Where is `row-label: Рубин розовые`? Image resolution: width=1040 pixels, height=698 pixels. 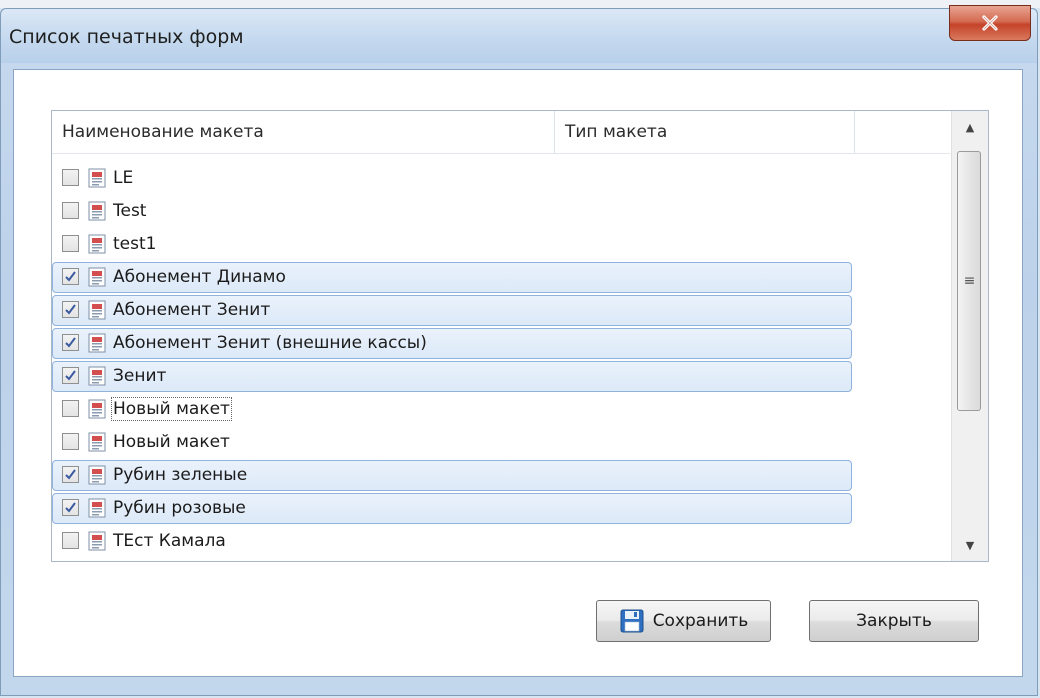
row-label: Рубин розовые is located at coordinates (179, 507).